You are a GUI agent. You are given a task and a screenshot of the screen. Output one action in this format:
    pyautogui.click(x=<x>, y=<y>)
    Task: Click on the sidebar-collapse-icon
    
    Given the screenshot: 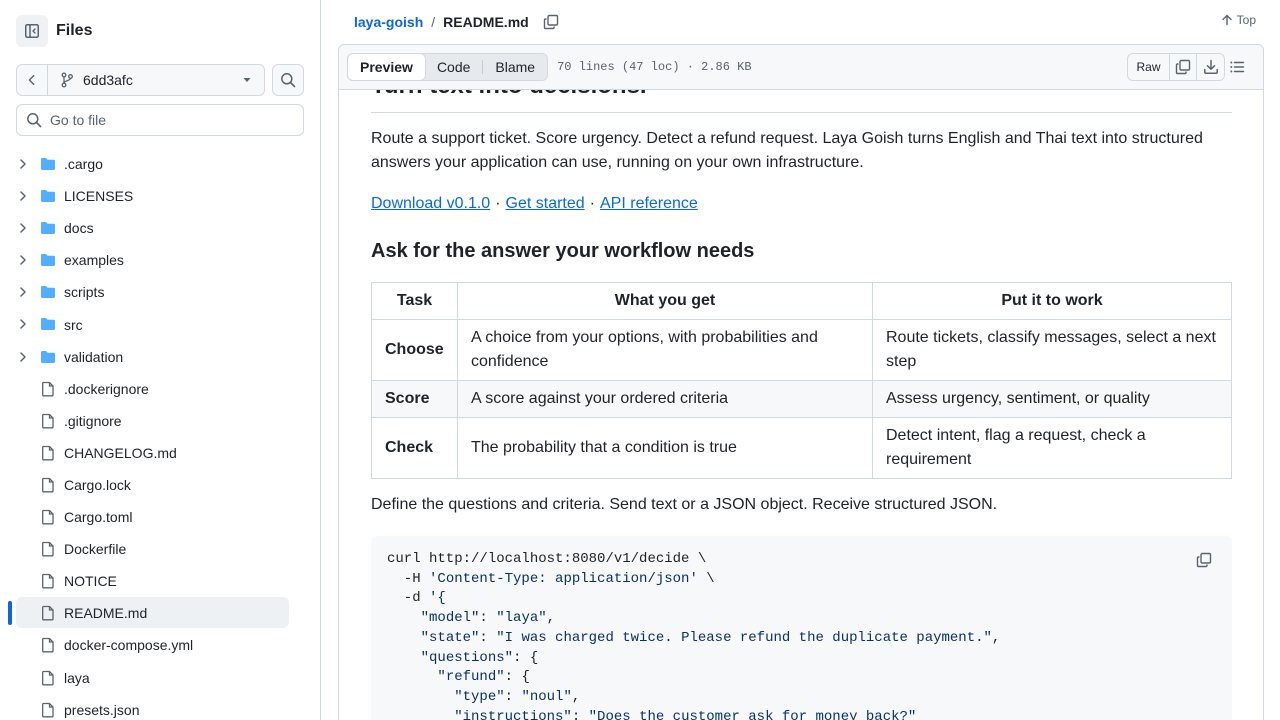 What is the action you would take?
    pyautogui.click(x=32, y=31)
    